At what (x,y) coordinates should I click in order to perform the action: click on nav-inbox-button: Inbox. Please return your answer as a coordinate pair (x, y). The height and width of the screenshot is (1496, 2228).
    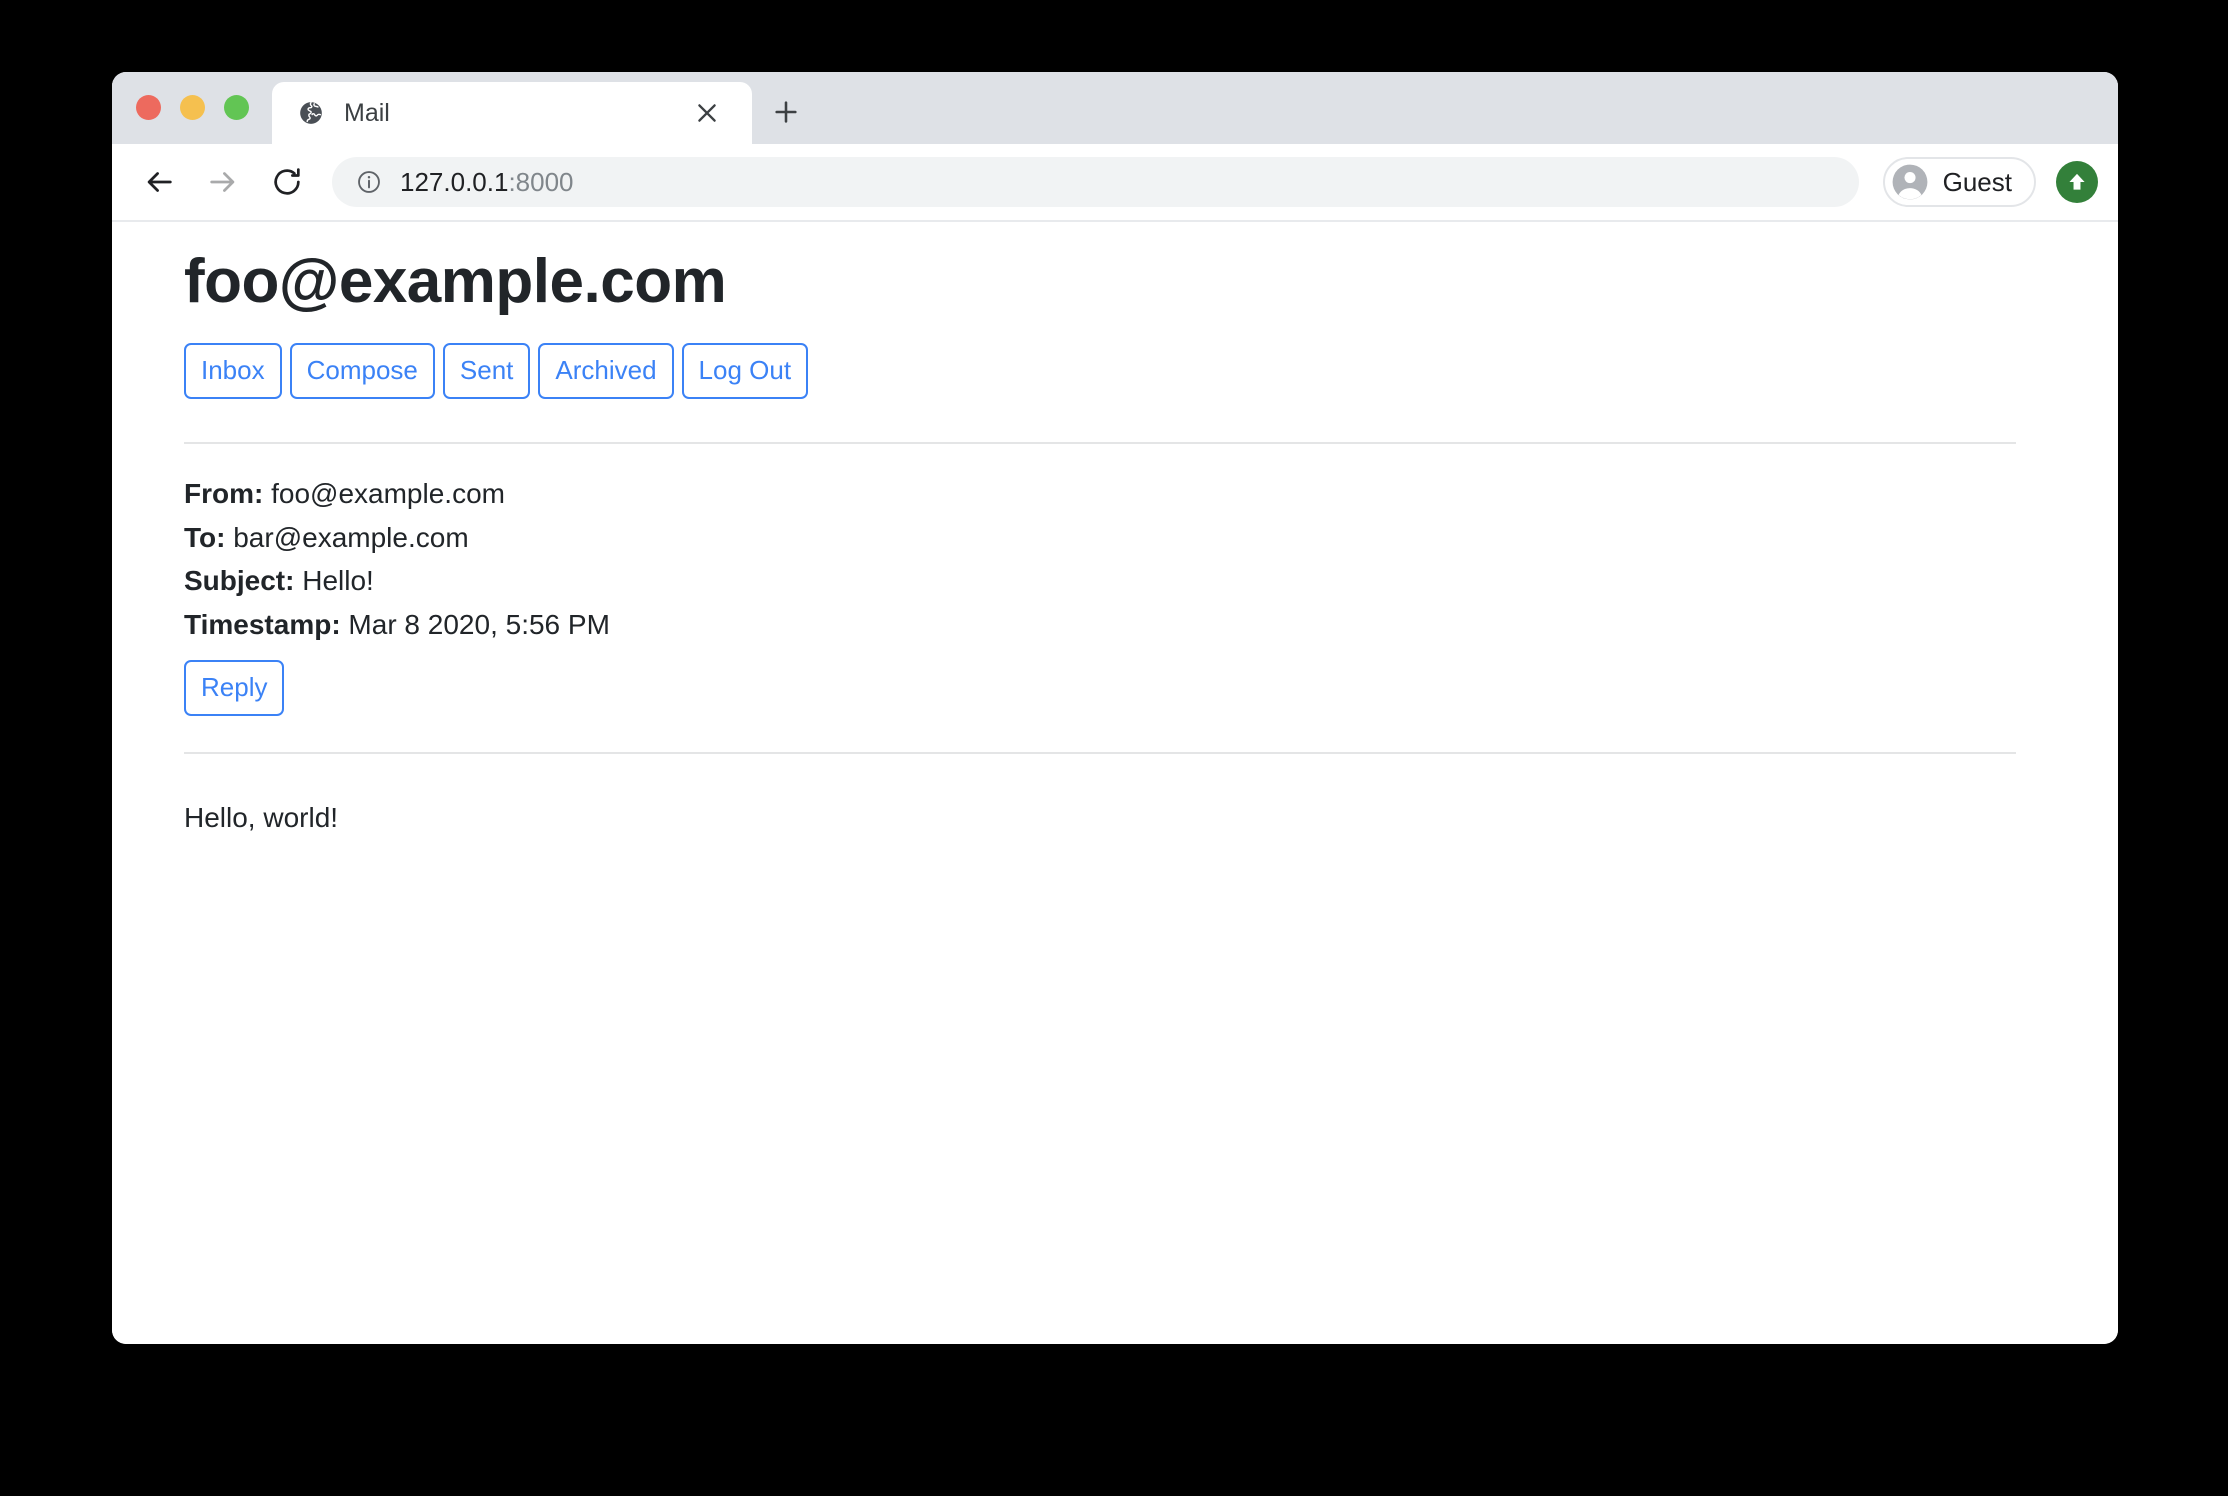
    Looking at the image, I should click on (233, 371).